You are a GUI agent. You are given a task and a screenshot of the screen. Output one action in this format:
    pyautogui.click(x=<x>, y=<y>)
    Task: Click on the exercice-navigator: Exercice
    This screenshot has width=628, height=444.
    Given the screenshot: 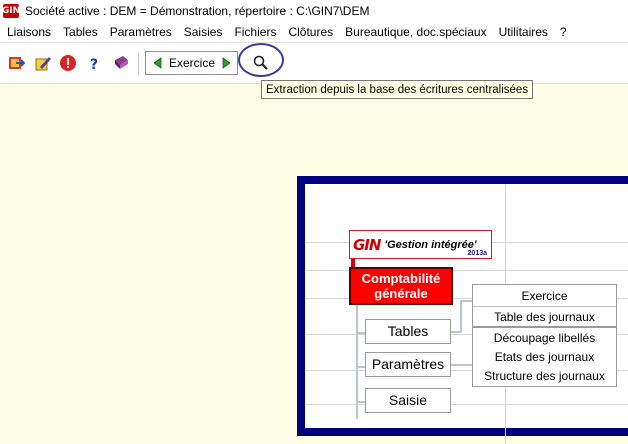 What is the action you would take?
    pyautogui.click(x=191, y=63)
    